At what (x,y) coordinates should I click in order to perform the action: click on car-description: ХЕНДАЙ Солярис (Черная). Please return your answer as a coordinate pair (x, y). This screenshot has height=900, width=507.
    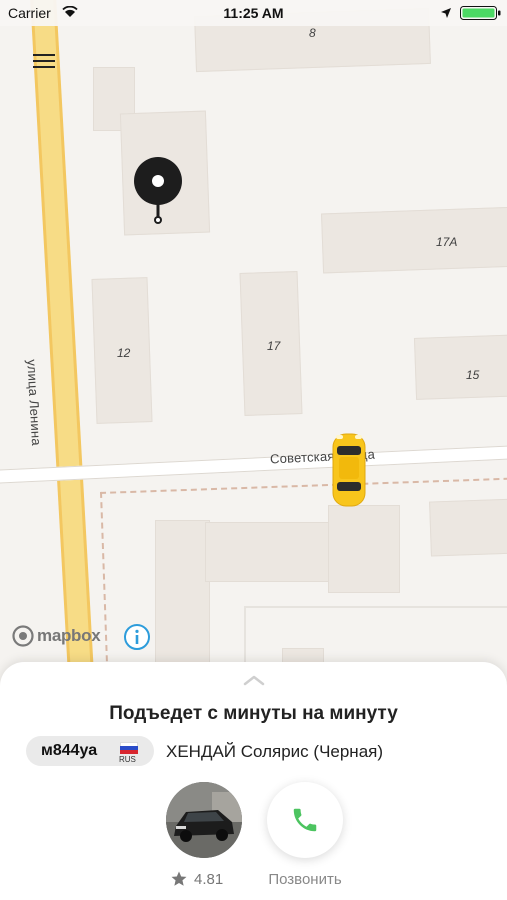
    Looking at the image, I should click on (275, 751).